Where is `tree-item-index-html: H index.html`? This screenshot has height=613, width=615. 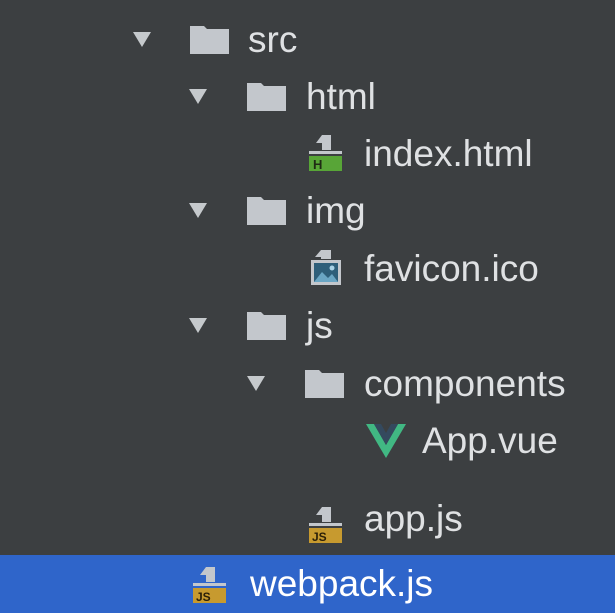 tree-item-index-html: H index.html is located at coordinates (307, 154).